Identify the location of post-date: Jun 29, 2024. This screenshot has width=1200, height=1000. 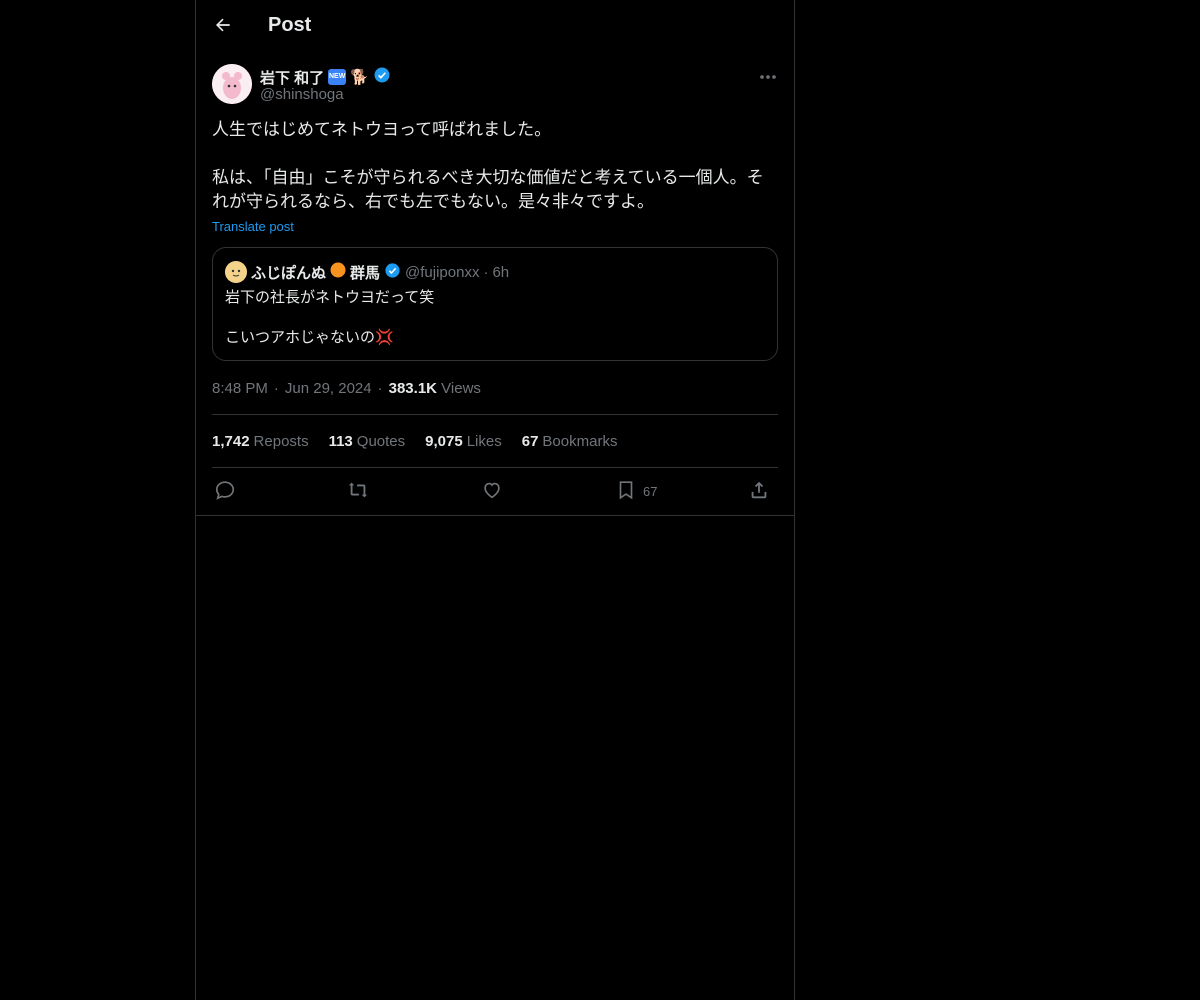
(328, 388).